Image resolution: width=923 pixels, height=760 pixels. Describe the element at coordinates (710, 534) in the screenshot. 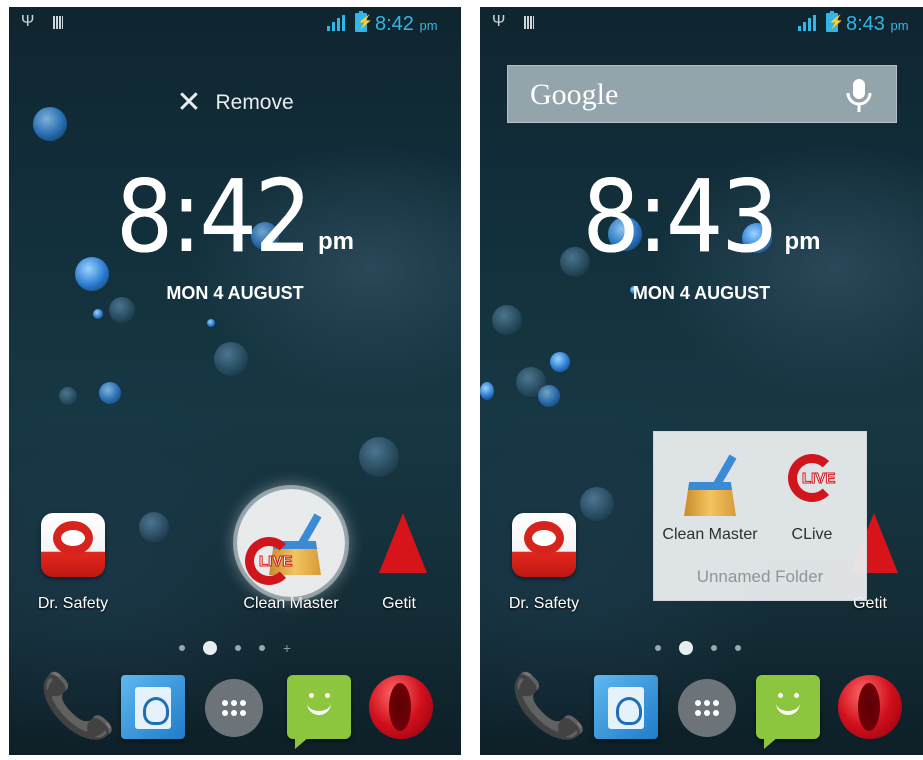

I see `folder-item-label: Clean Master` at that location.